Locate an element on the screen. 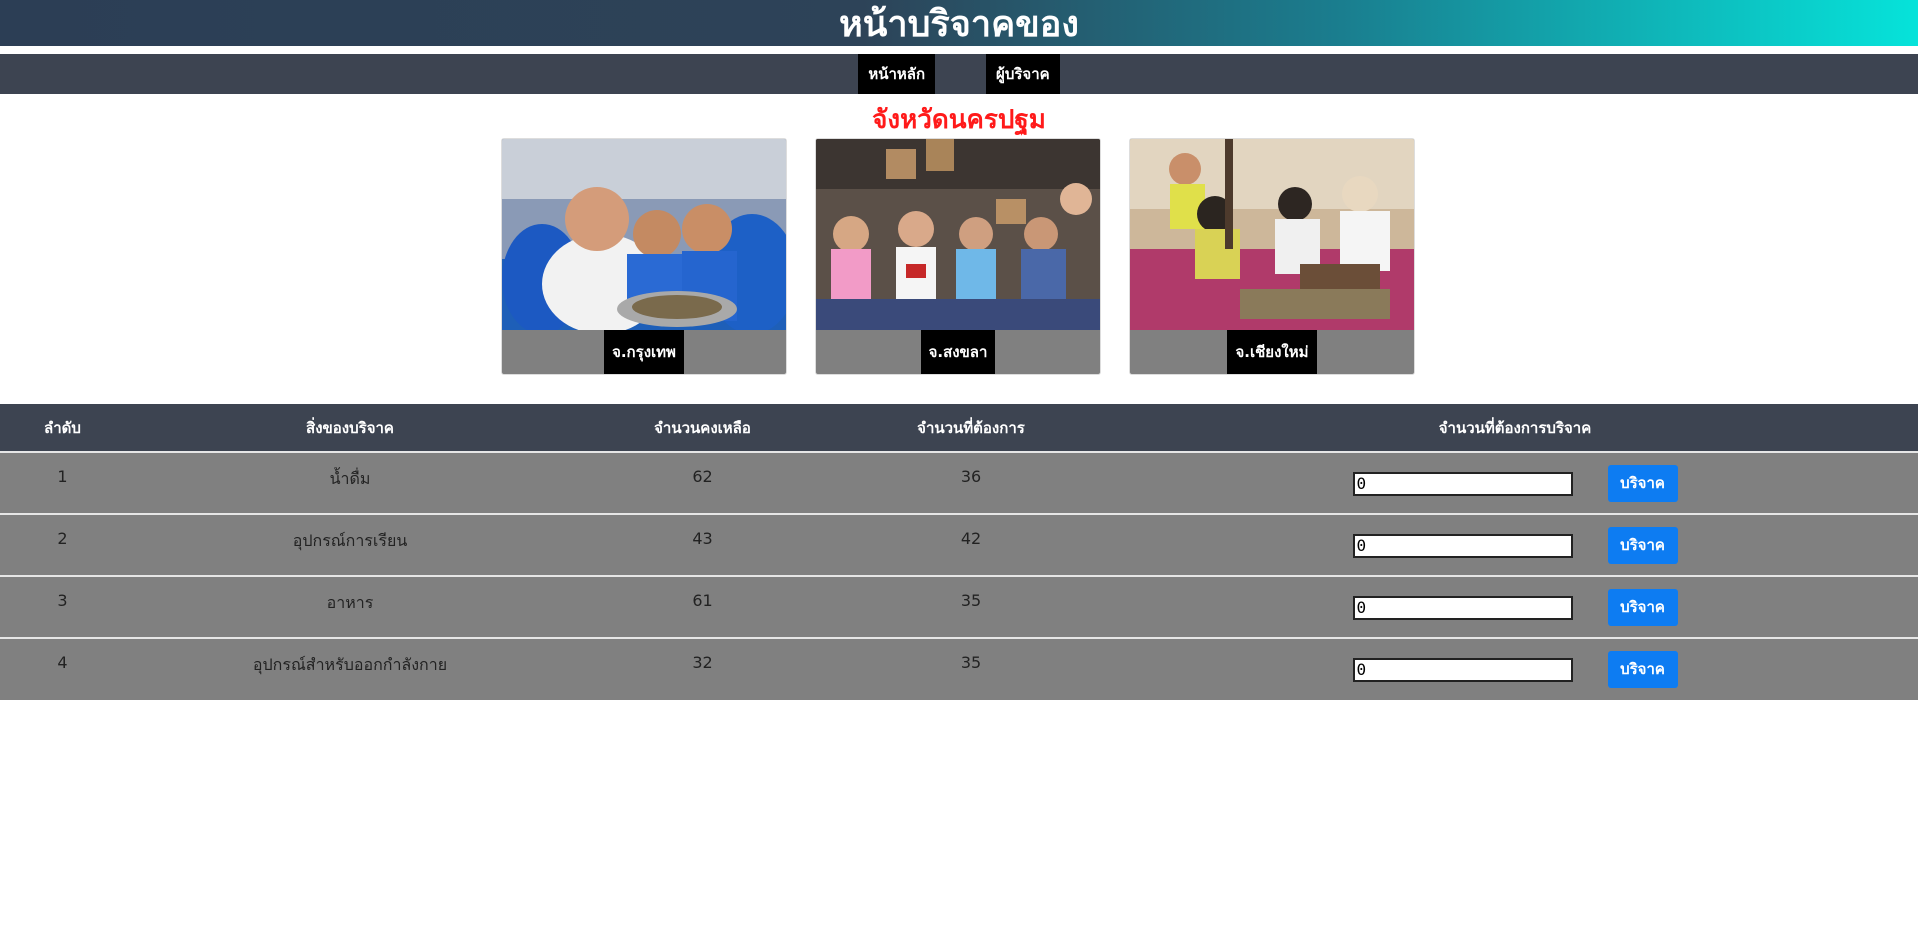 This screenshot has width=1918, height=932. province-heading: จังหวัดนครปฐม is located at coordinates (959, 120).